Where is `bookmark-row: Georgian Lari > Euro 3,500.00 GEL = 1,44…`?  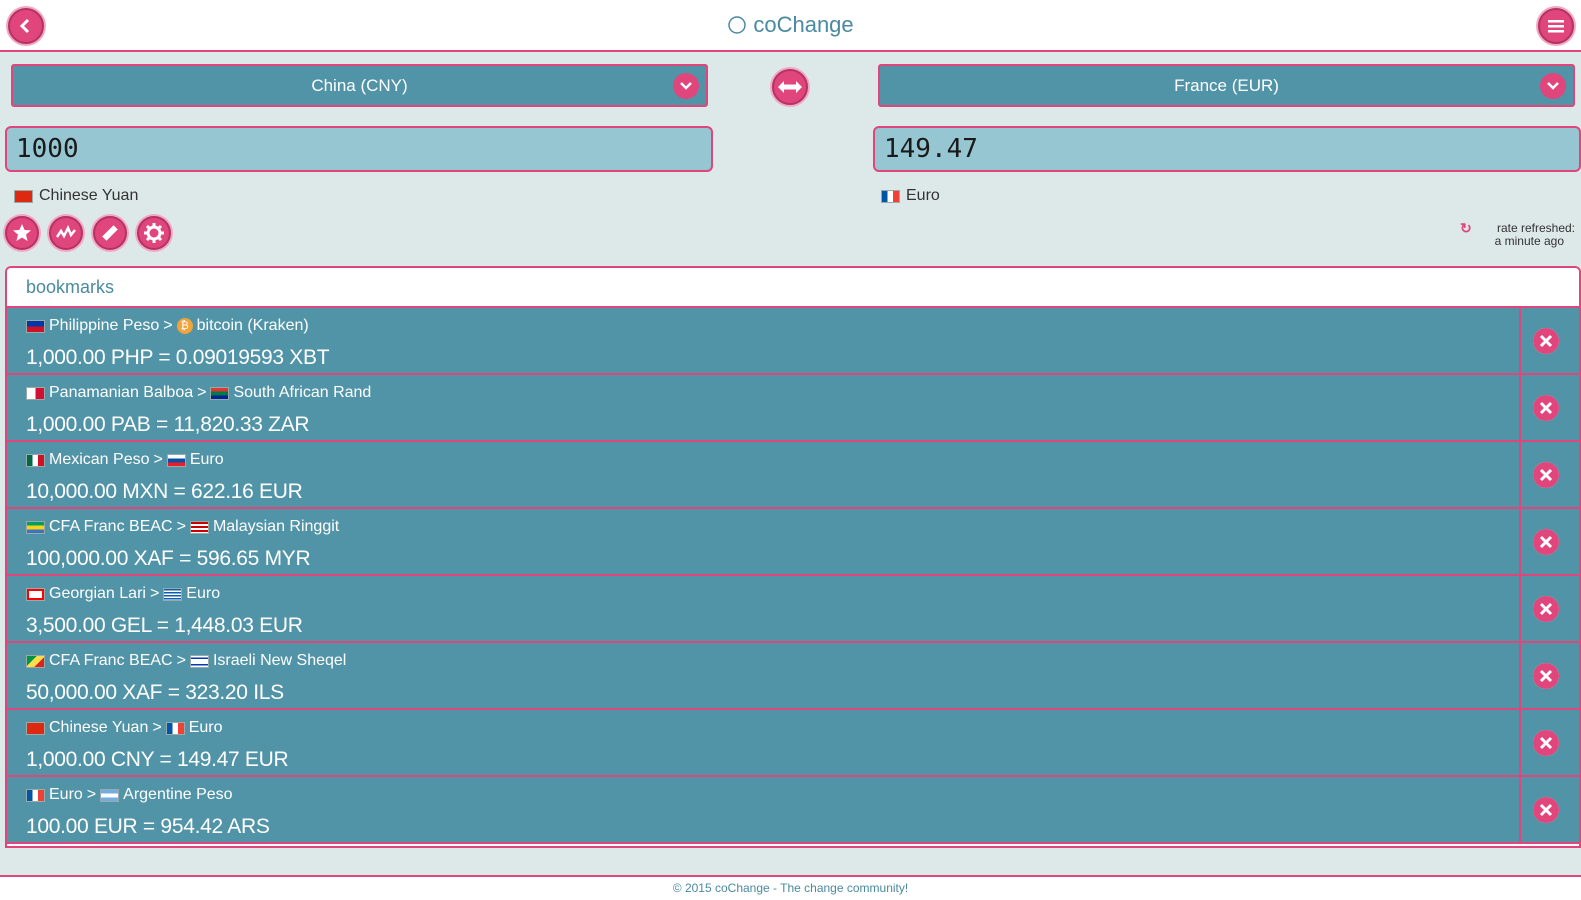 bookmark-row: Georgian Lari > Euro 3,500.00 GEL = 1,44… is located at coordinates (793, 609).